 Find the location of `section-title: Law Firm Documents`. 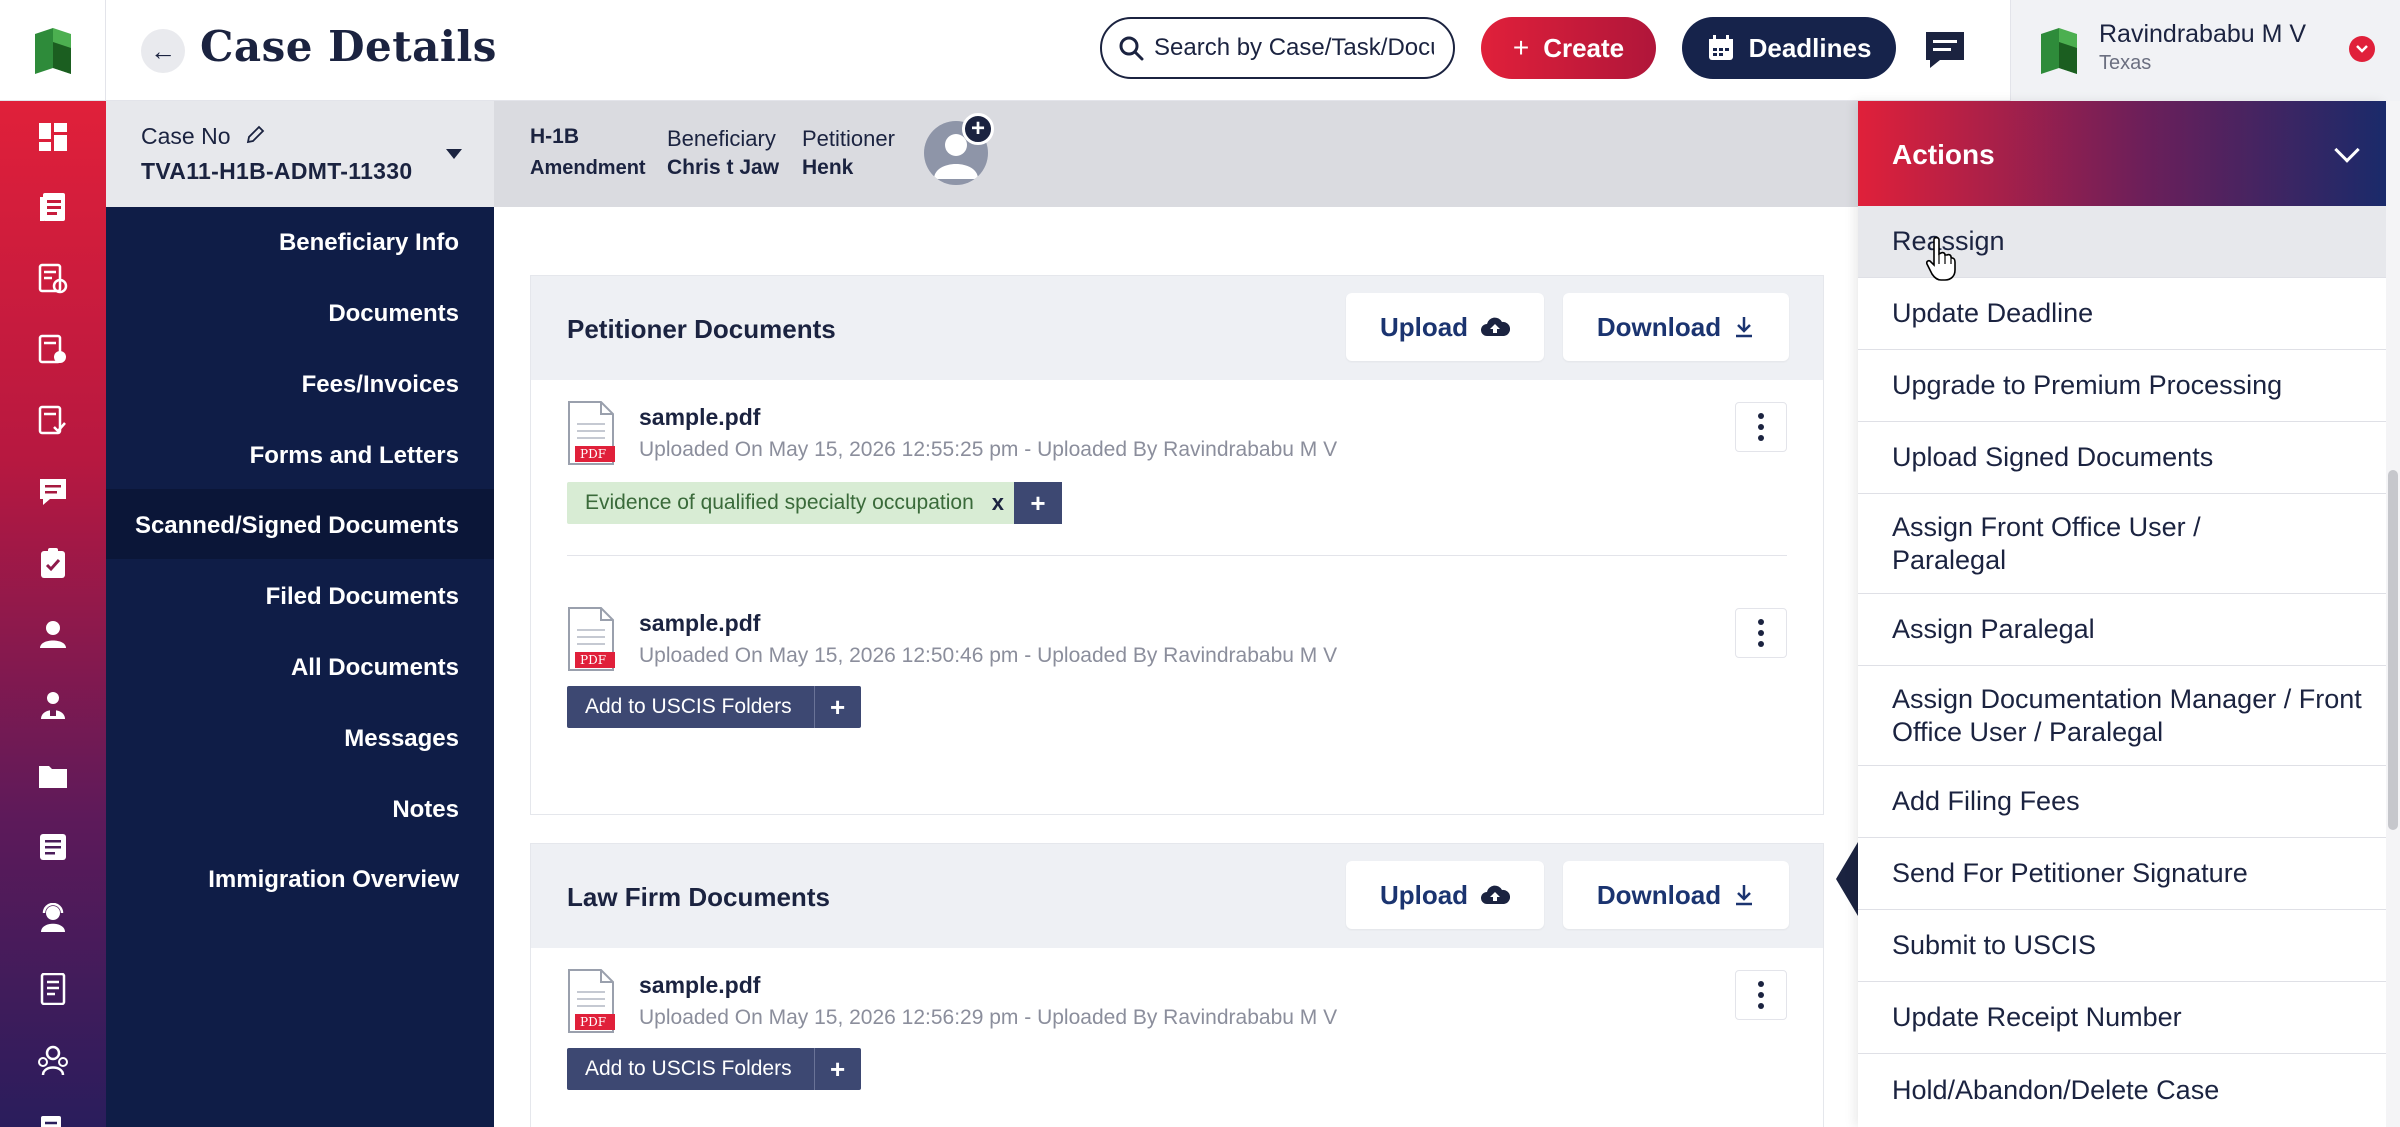

section-title: Law Firm Documents is located at coordinates (698, 897).